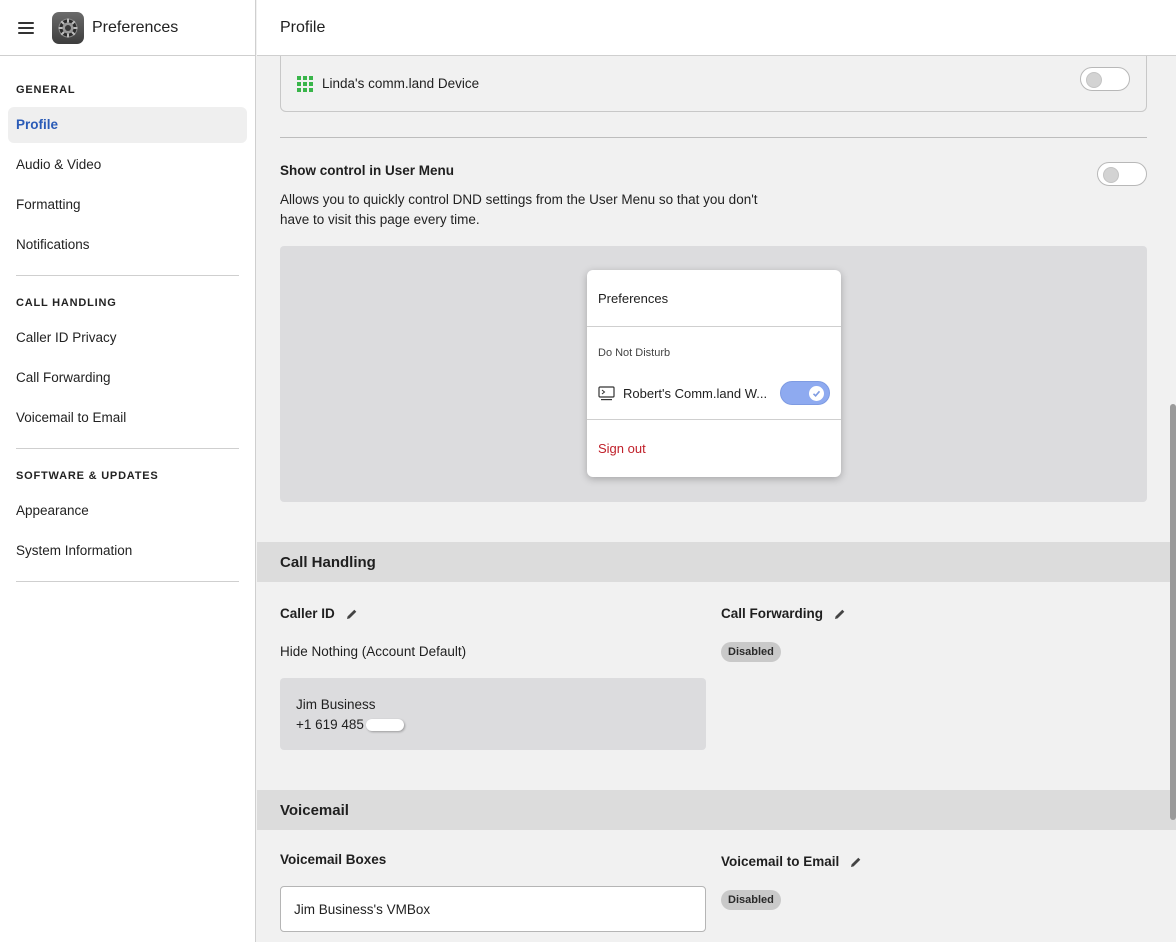 The height and width of the screenshot is (942, 1176). Describe the element at coordinates (493, 725) in the screenshot. I see `caller-id-card-number-row: +1 619 485` at that location.